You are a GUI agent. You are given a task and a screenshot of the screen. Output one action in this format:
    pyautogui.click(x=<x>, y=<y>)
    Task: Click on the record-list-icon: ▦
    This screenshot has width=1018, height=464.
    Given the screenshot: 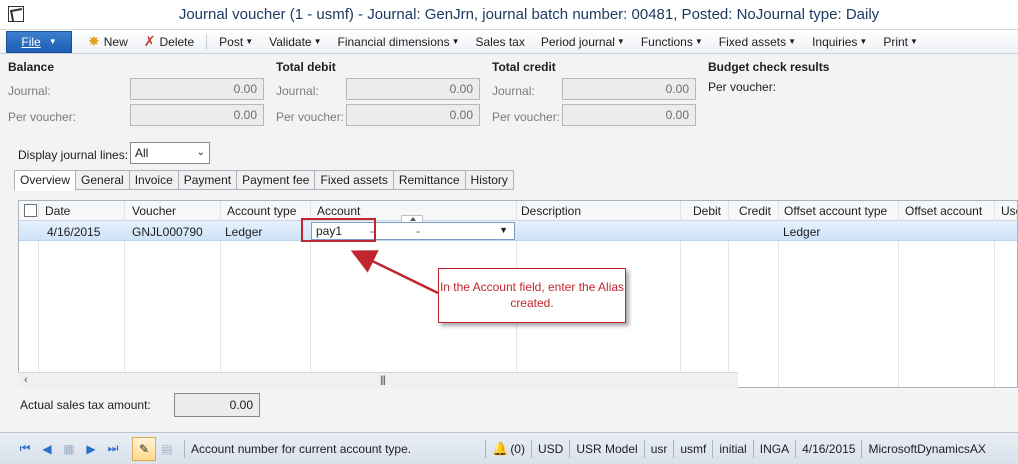 What is the action you would take?
    pyautogui.click(x=69, y=449)
    